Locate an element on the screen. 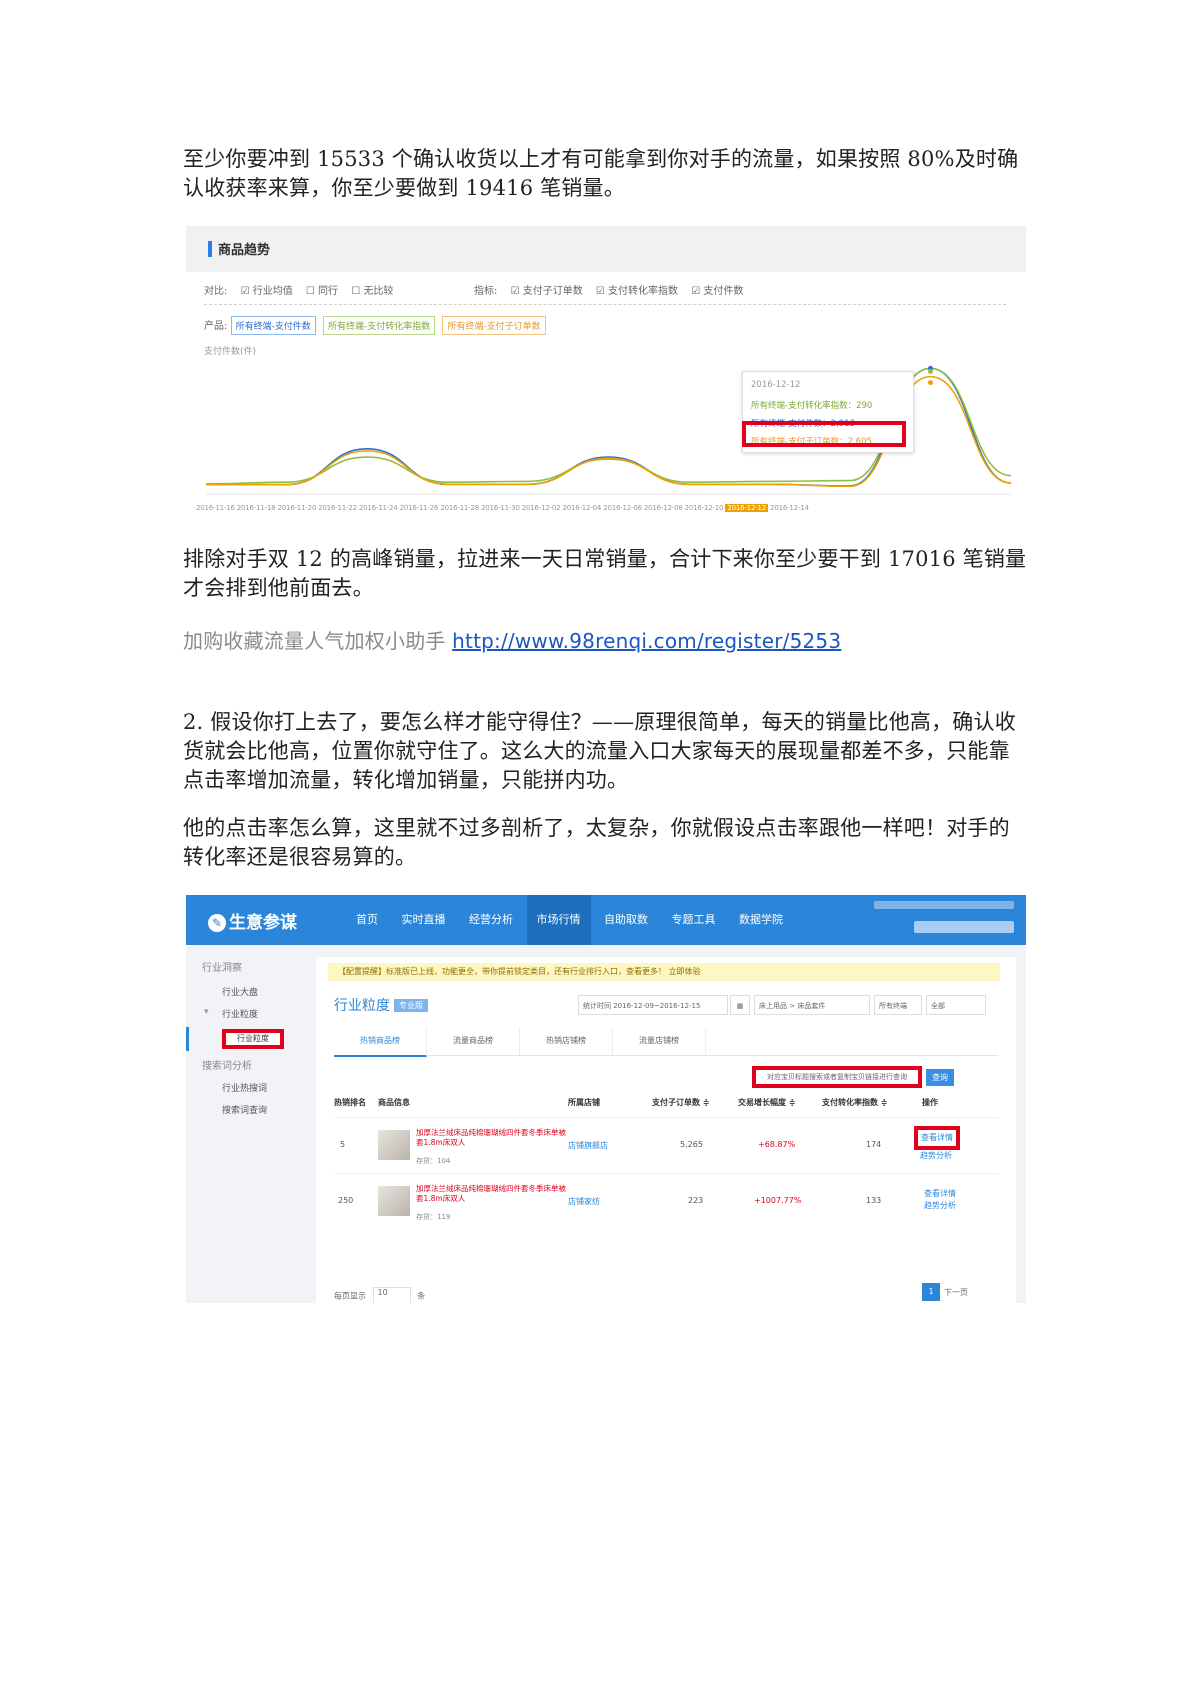 The width and height of the screenshot is (1200, 1698). col-growth: 交易增长幅度 ≑ is located at coordinates (767, 1102).